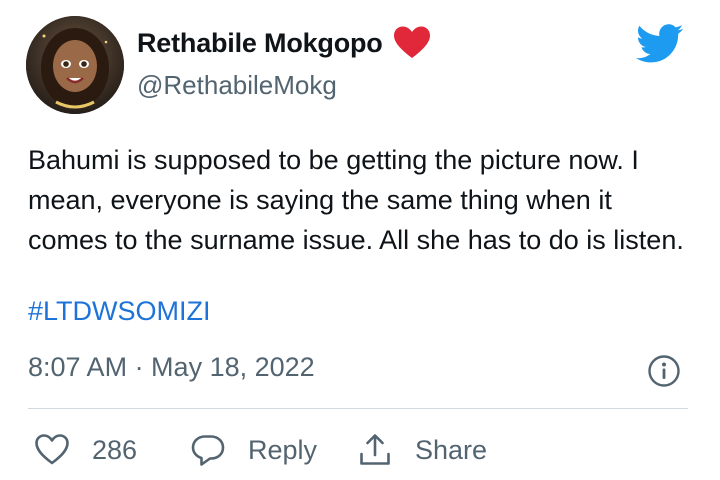  Describe the element at coordinates (208, 450) in the screenshot. I see `reply-bubble-icon` at that location.